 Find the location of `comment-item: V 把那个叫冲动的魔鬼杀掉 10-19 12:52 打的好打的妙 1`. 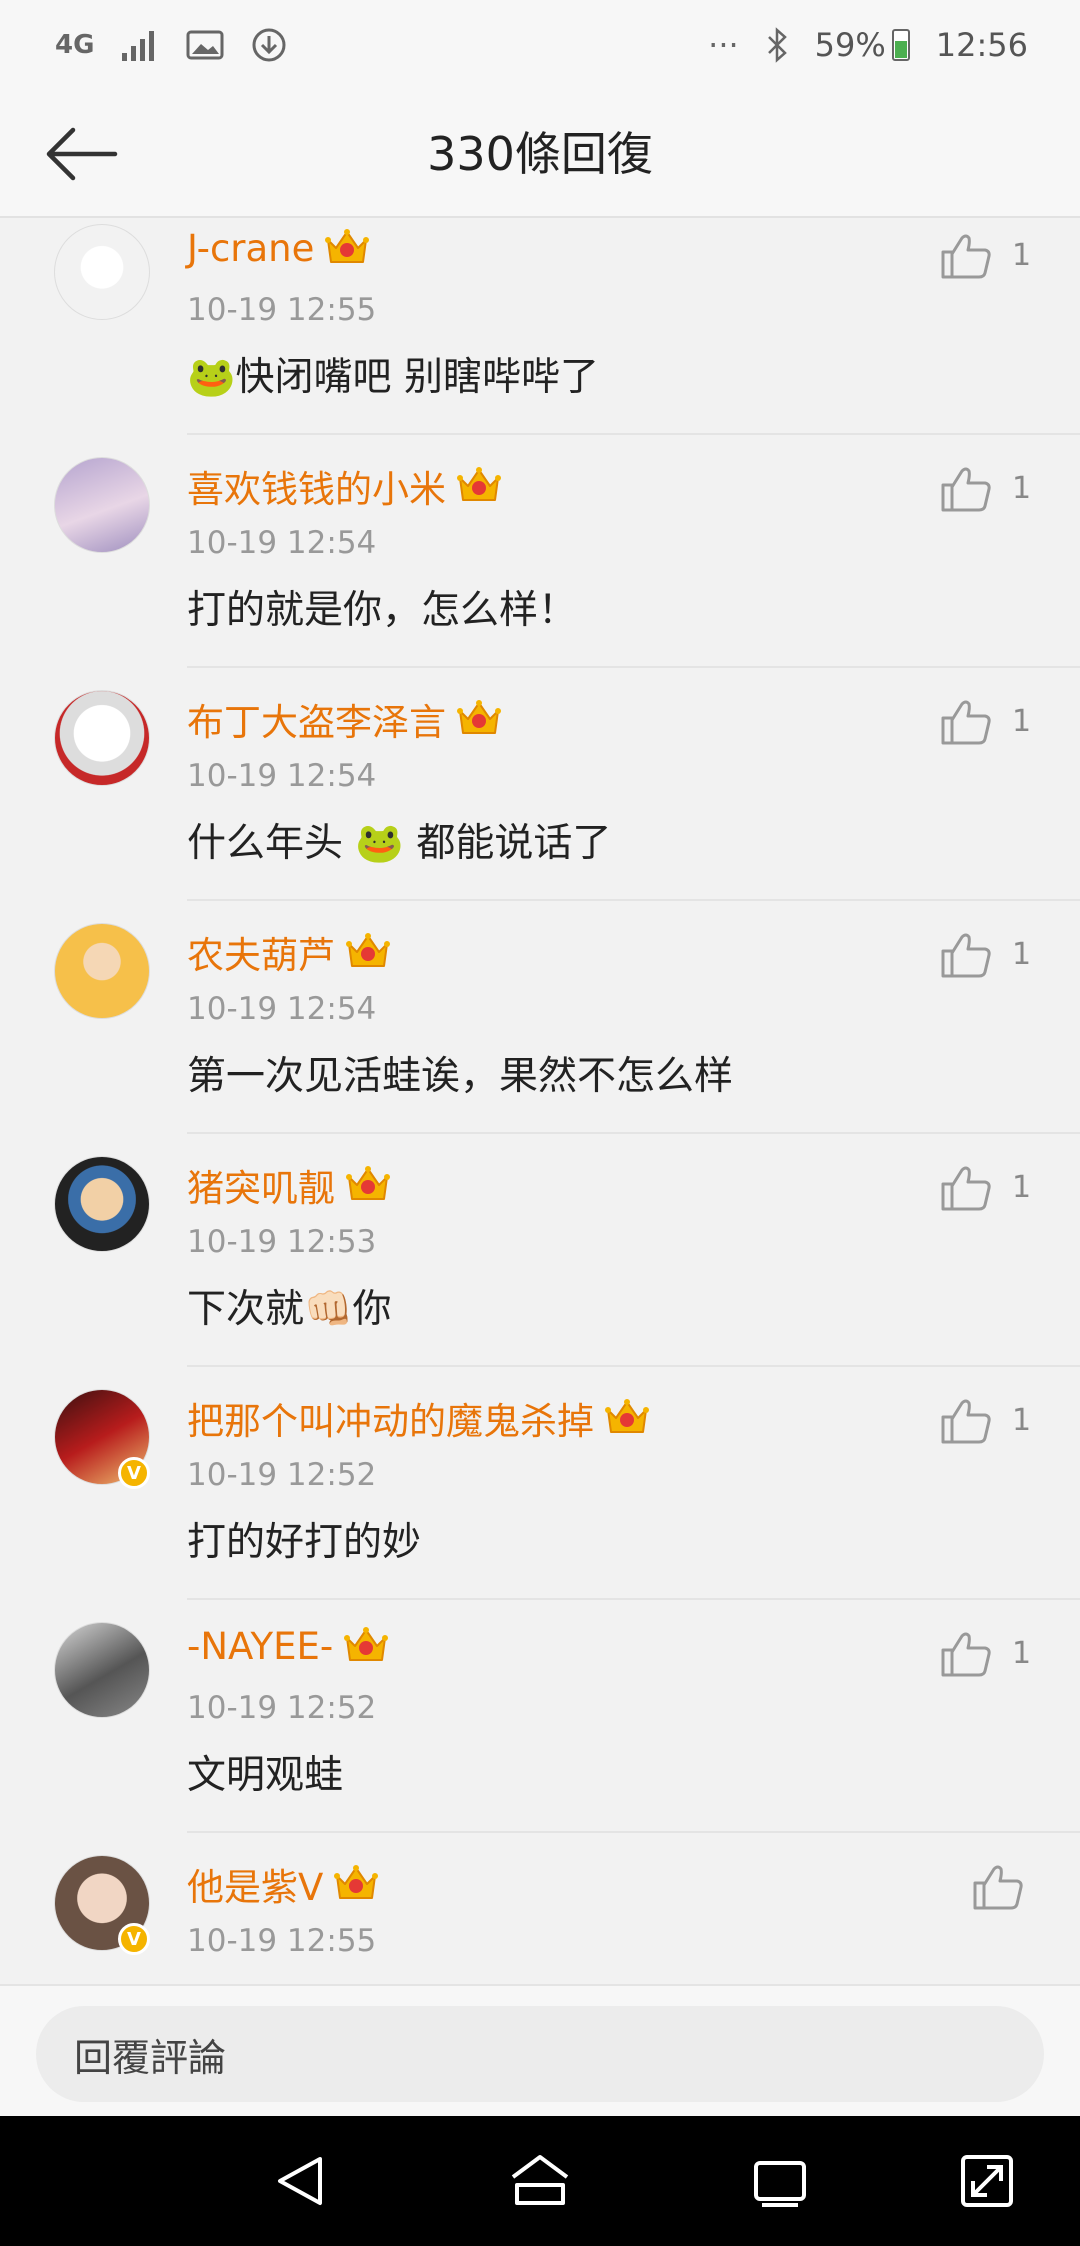

comment-item: V 把那个叫冲动的魔鬼杀掉 10-19 12:52 打的好打的妙 1 is located at coordinates (540, 1483).